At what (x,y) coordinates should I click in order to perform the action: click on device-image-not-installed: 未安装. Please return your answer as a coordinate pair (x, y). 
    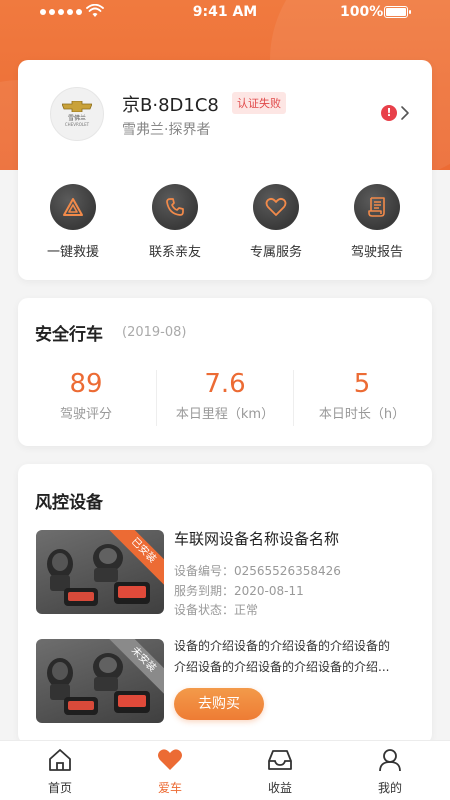
    Looking at the image, I should click on (100, 681).